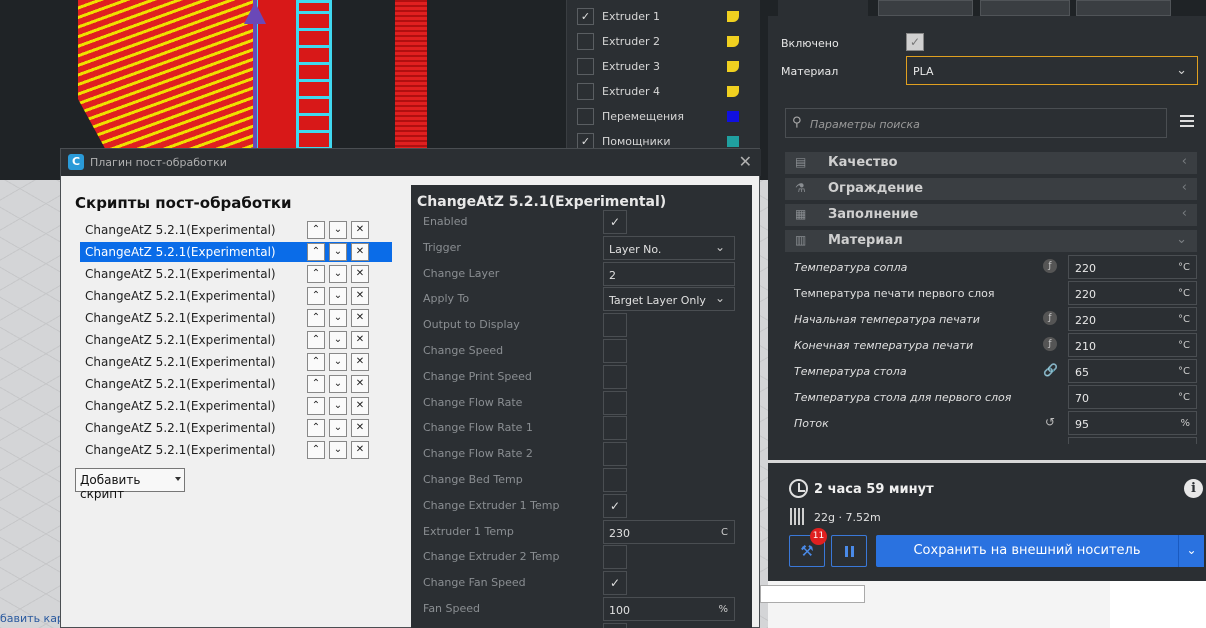 The height and width of the screenshot is (628, 1206). I want to click on legend-item: Extruder 4, so click(664, 91).